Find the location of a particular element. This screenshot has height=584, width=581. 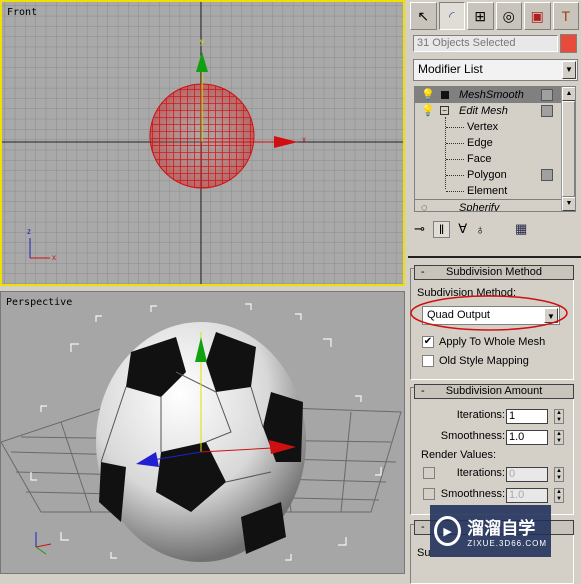

highlight-ellipse is located at coordinates (489, 313).